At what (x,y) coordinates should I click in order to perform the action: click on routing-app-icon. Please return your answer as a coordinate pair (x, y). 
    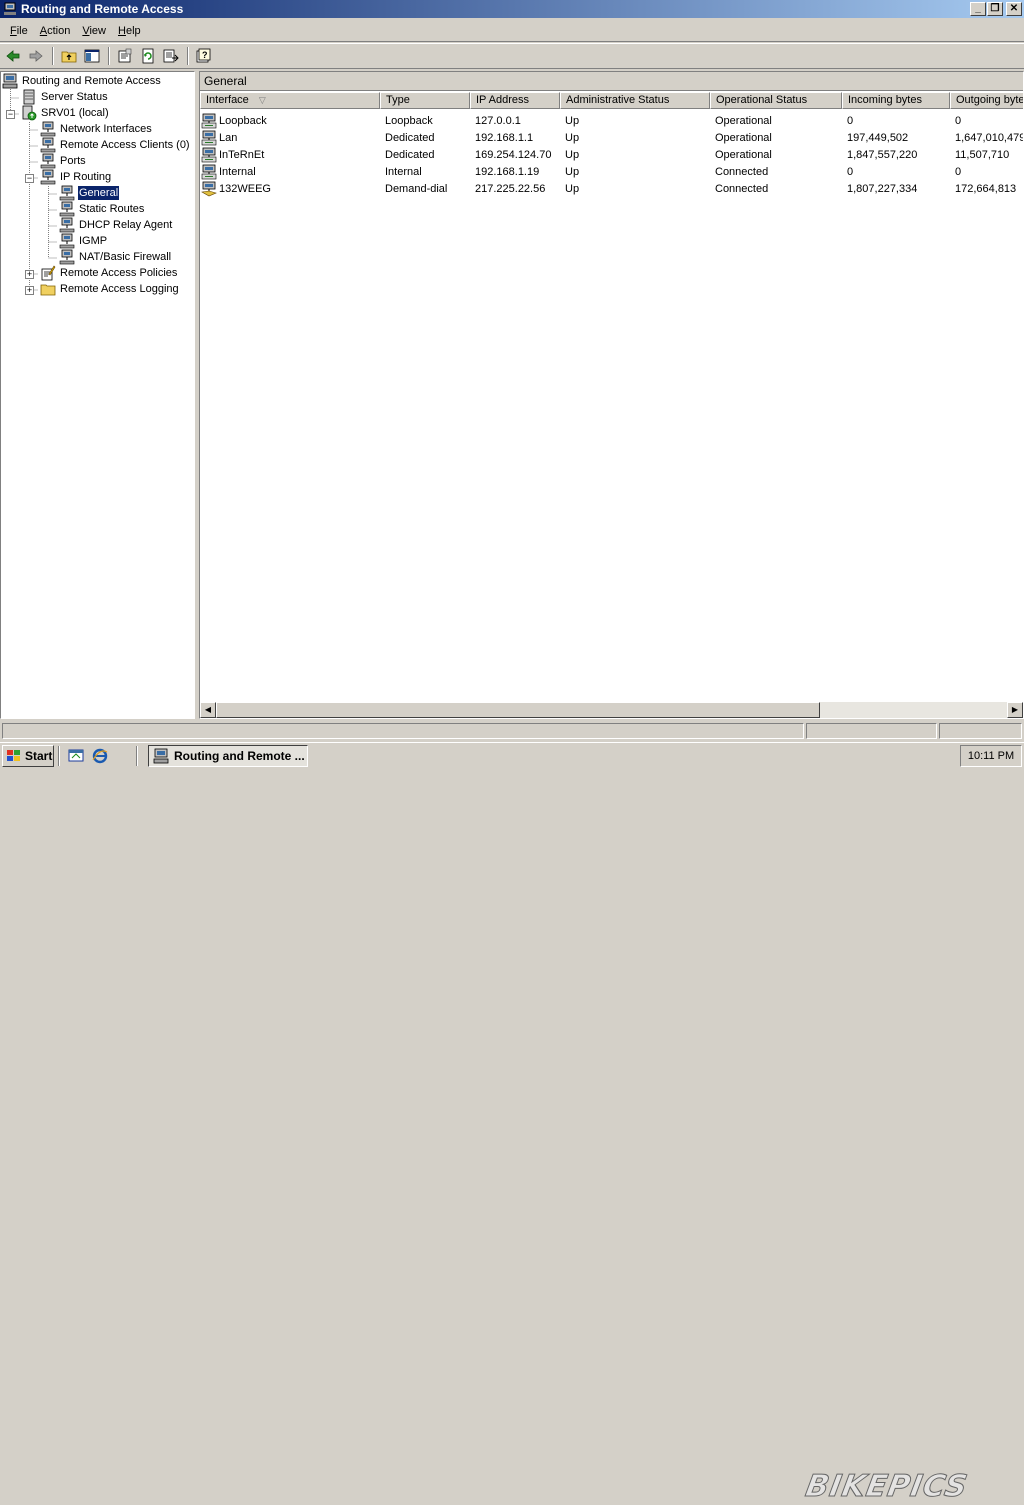
    Looking at the image, I should click on (161, 755).